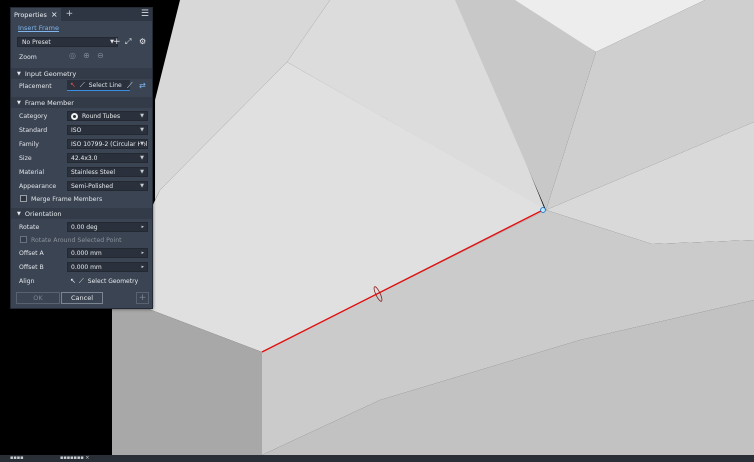  I want to click on zoom-label: Zoom, so click(28, 57).